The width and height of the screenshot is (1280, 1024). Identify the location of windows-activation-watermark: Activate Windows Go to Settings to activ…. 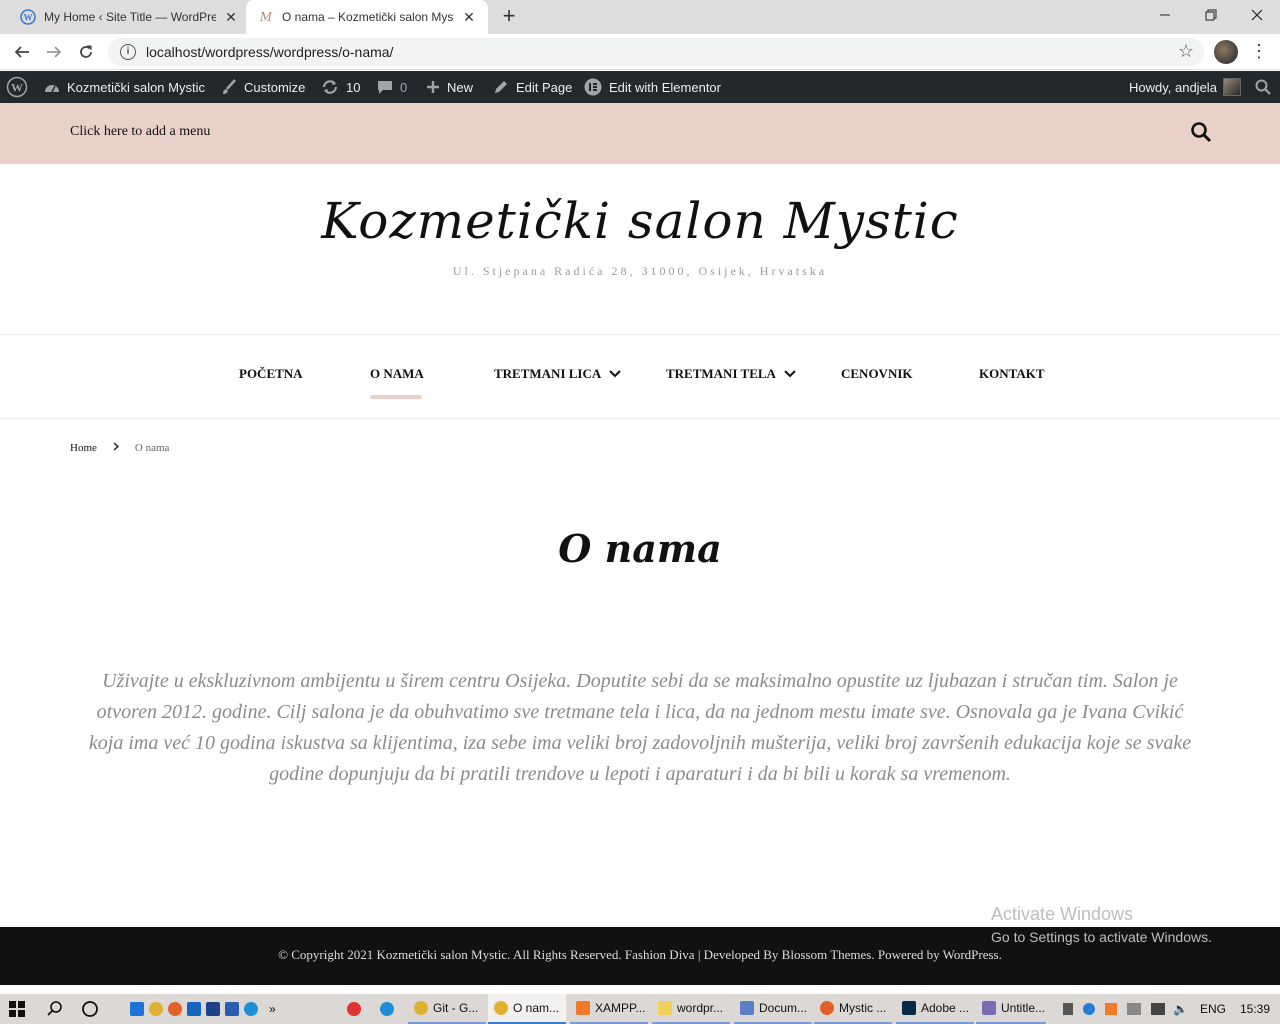
(1101, 924).